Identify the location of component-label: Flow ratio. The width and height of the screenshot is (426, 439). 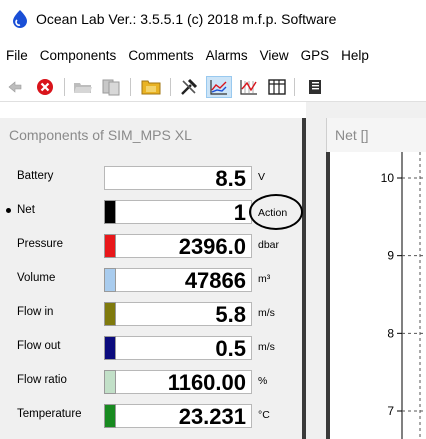
(42, 380).